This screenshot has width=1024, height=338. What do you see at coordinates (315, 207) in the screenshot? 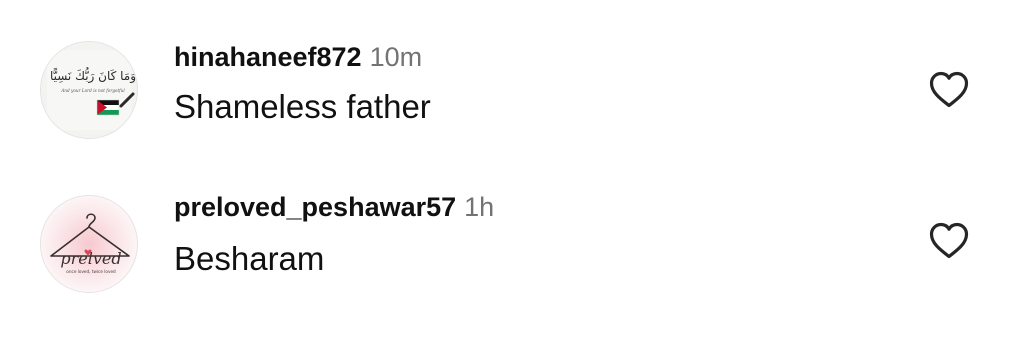
I see `comment-username: preloved_peshawar57` at bounding box center [315, 207].